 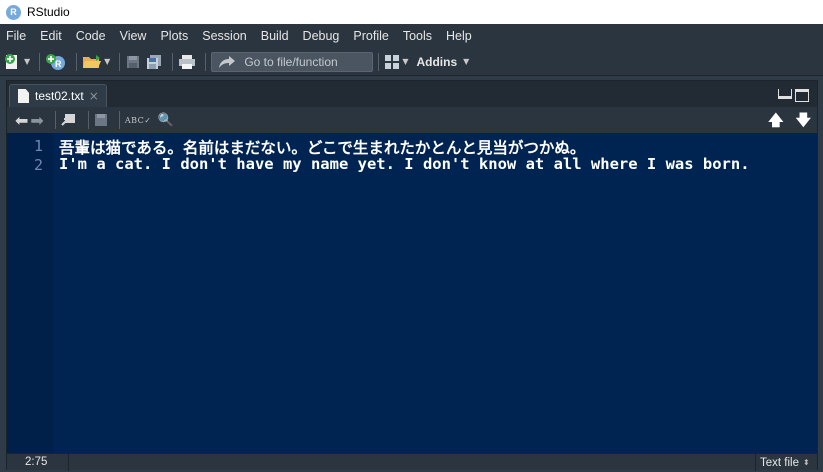 I want to click on arrow-down-icon: 🡇, so click(x=803, y=122).